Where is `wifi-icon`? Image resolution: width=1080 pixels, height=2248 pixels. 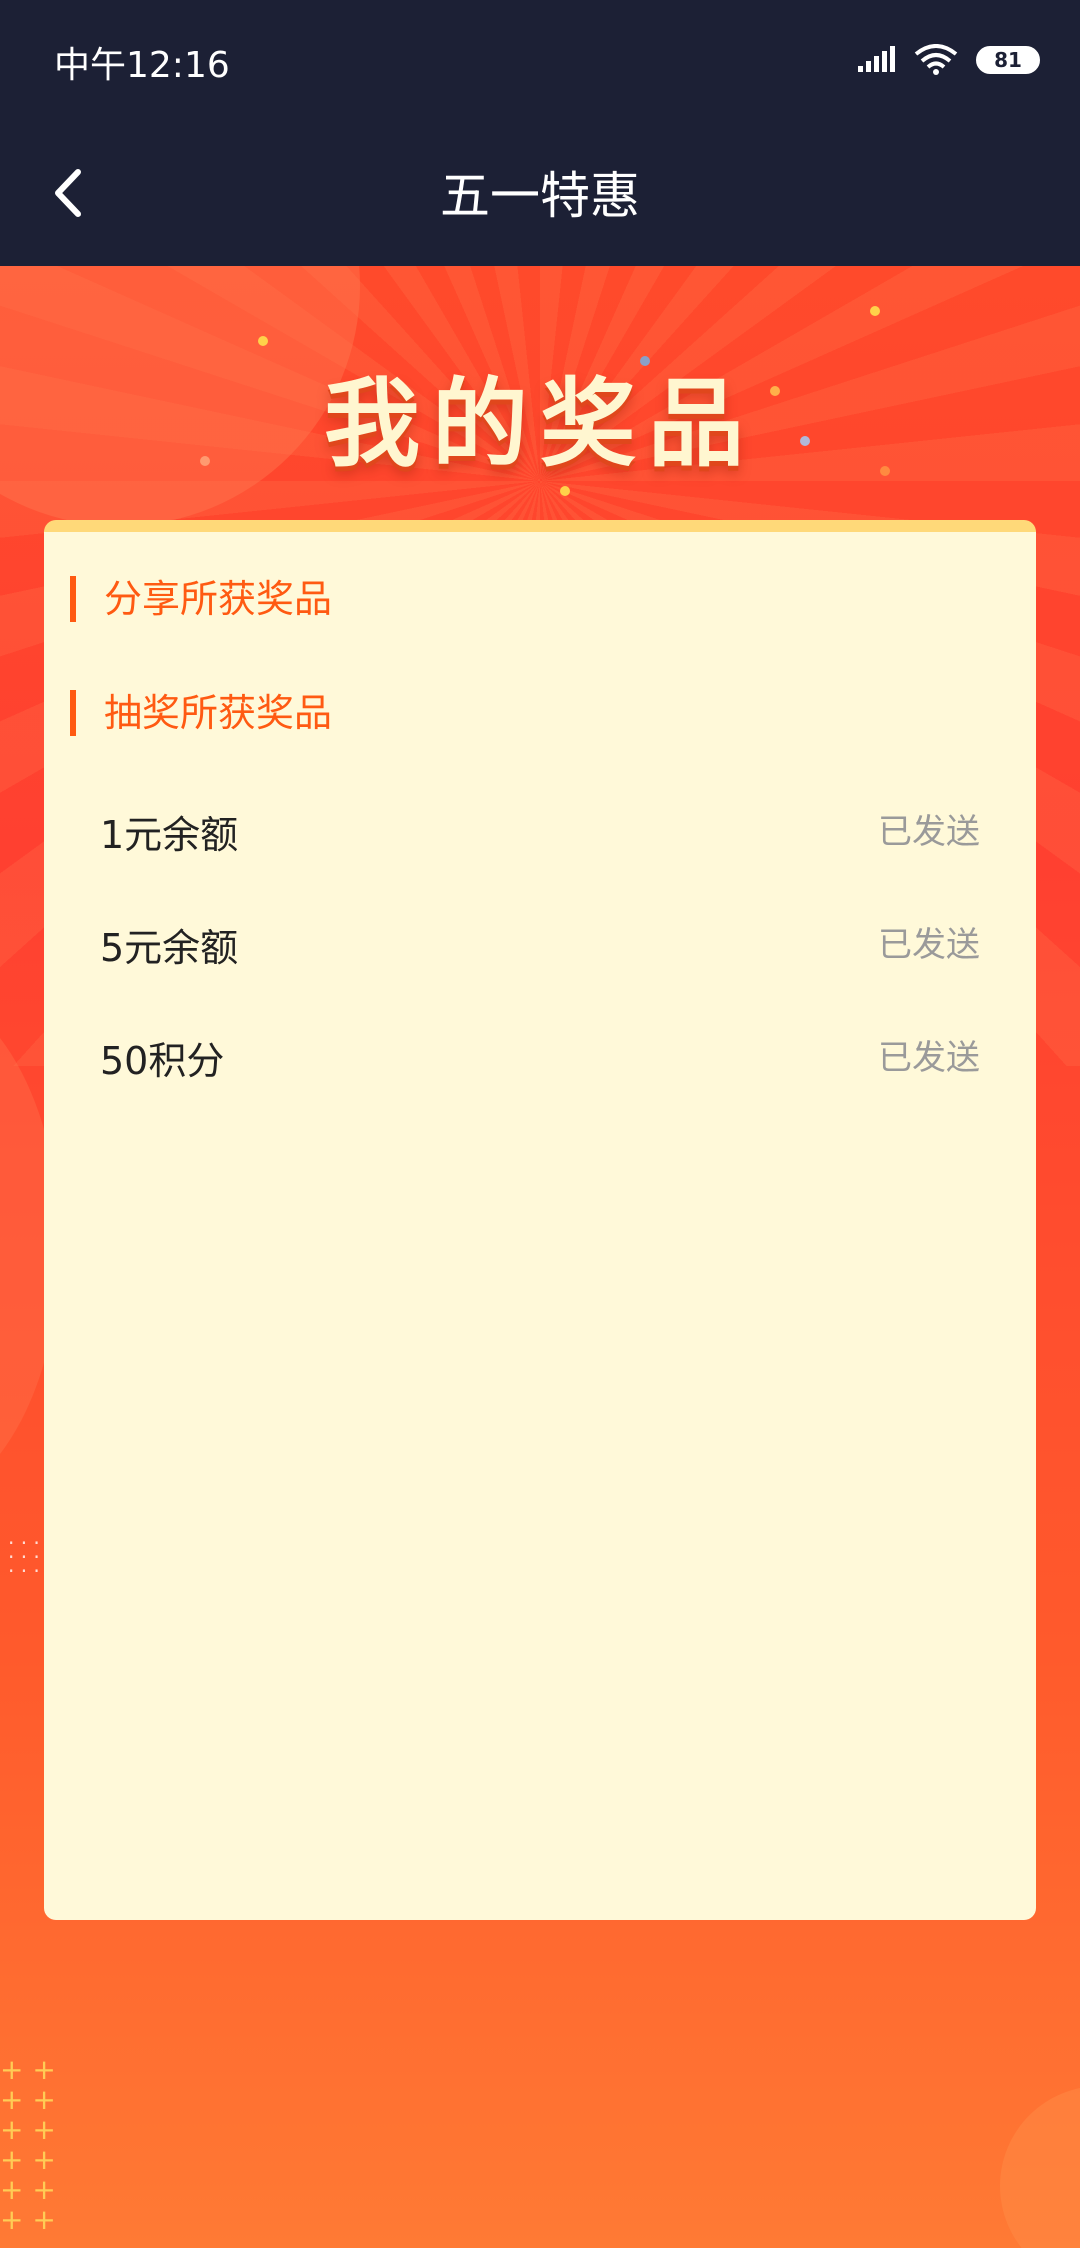 wifi-icon is located at coordinates (936, 59).